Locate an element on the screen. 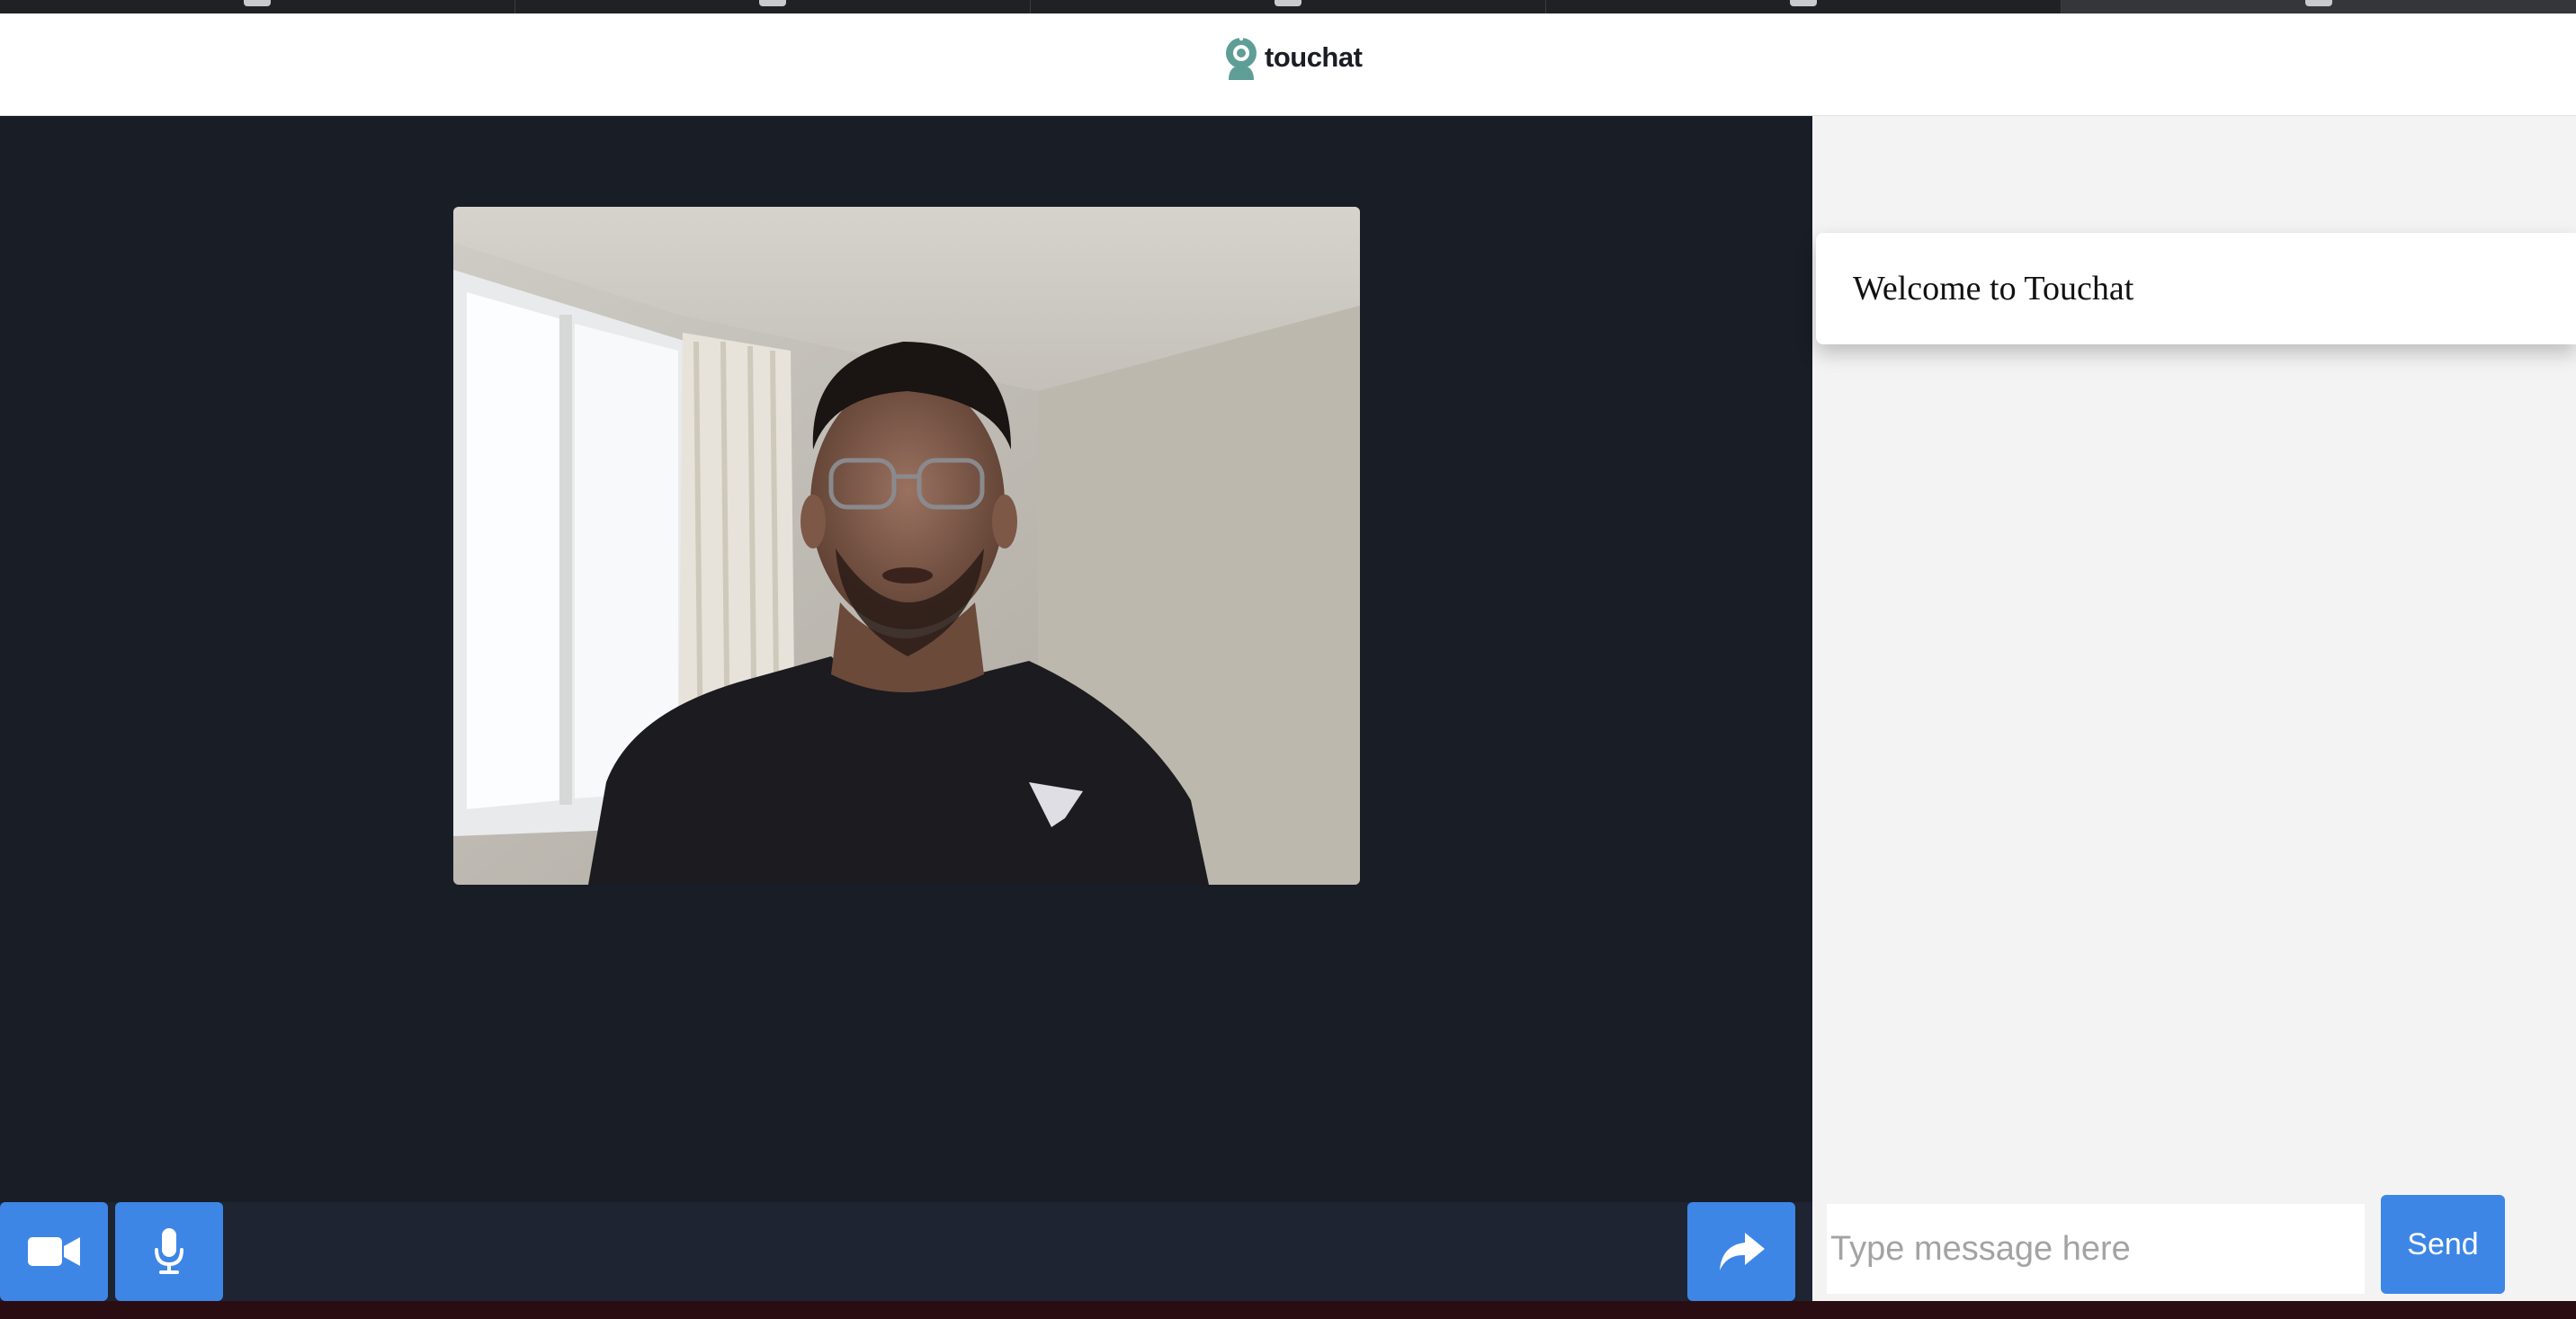 The width and height of the screenshot is (2576, 1319). browser-tab-active is located at coordinates (2319, 7).